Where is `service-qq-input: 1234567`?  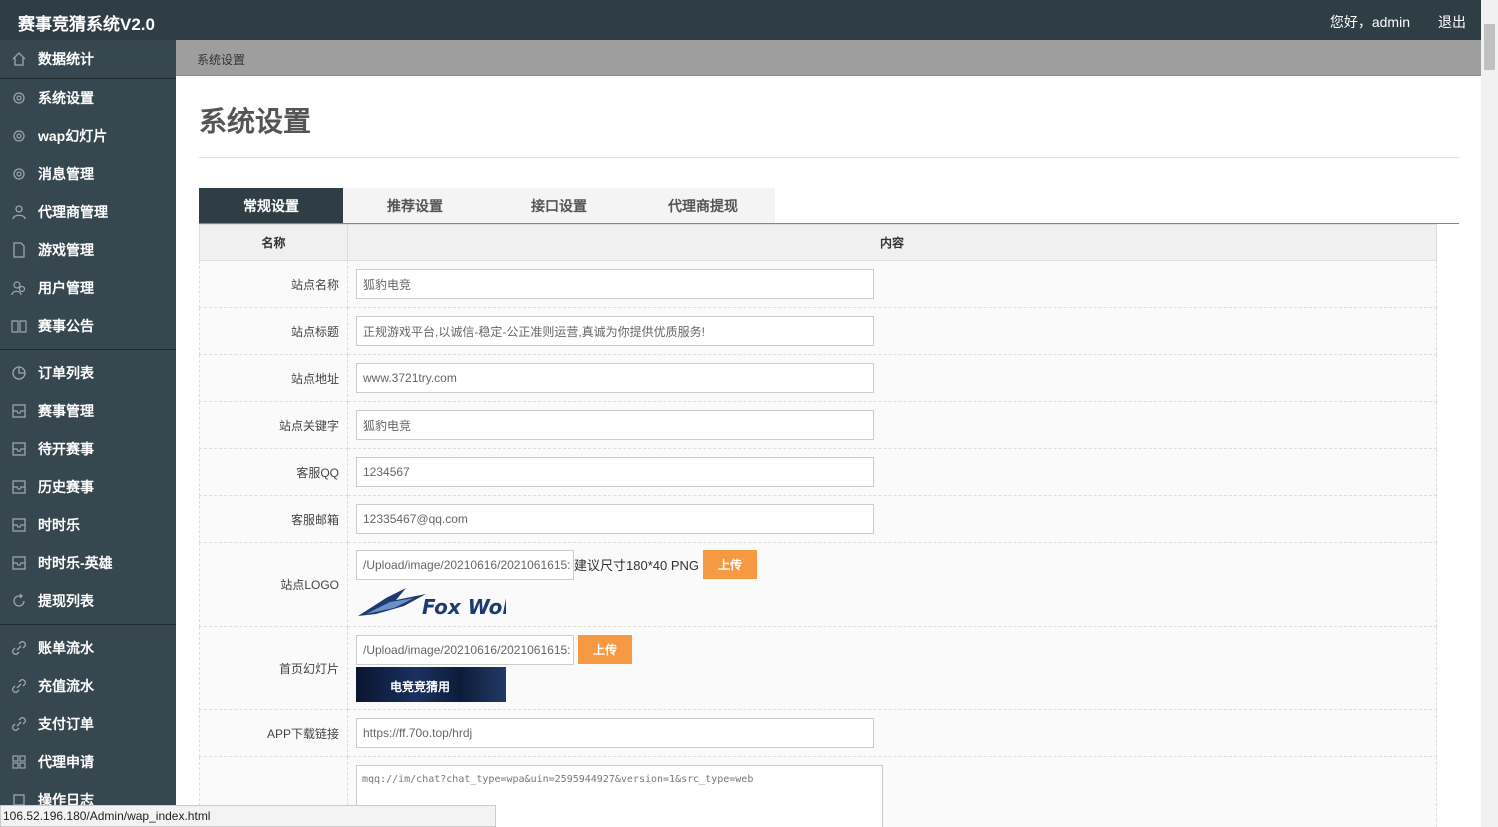
service-qq-input: 1234567 is located at coordinates (615, 472).